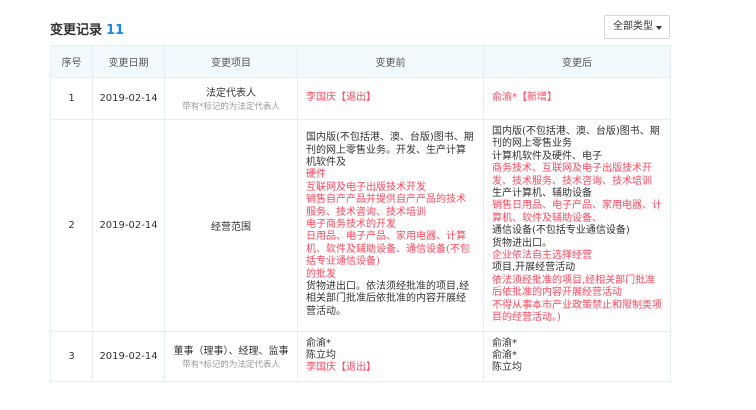 The height and width of the screenshot is (410, 756). I want to click on row-item: 董事（理事）、经理、监事 带有*标记的为法定代表人, so click(231, 356).